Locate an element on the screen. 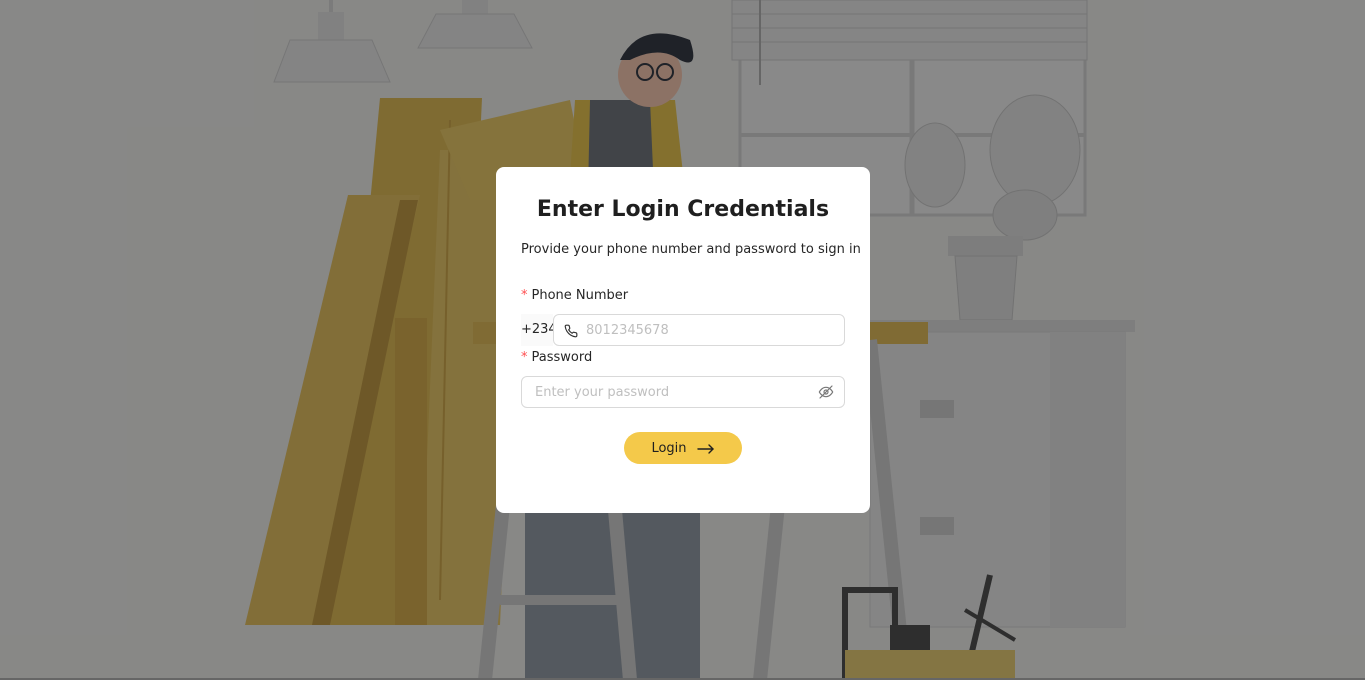 The width and height of the screenshot is (1365, 680). phone-icon is located at coordinates (571, 330).